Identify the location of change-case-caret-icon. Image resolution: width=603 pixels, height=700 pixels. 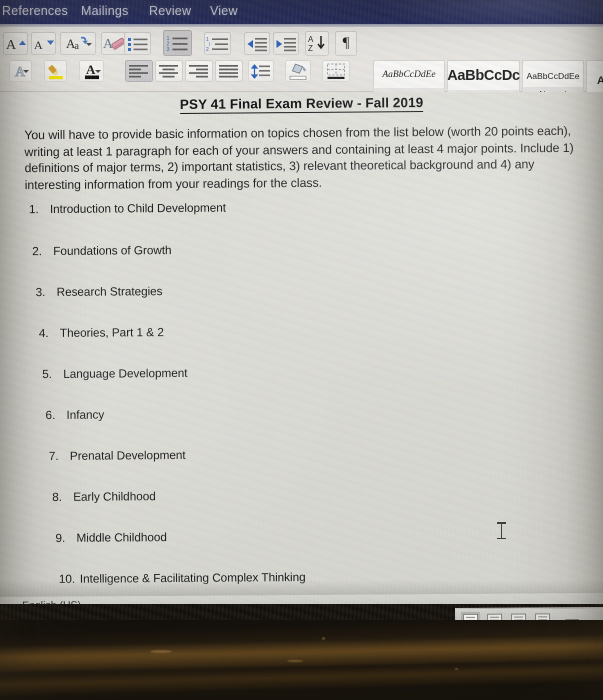
(89, 44).